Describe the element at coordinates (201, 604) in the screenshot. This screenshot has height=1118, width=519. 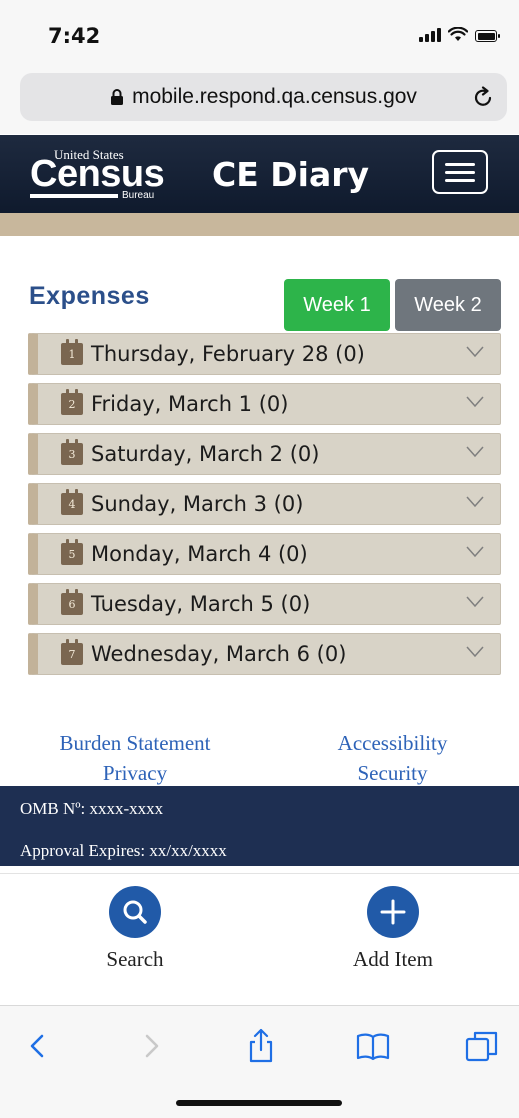
I see `day-label: Tuesday, March 5 (0)` at that location.